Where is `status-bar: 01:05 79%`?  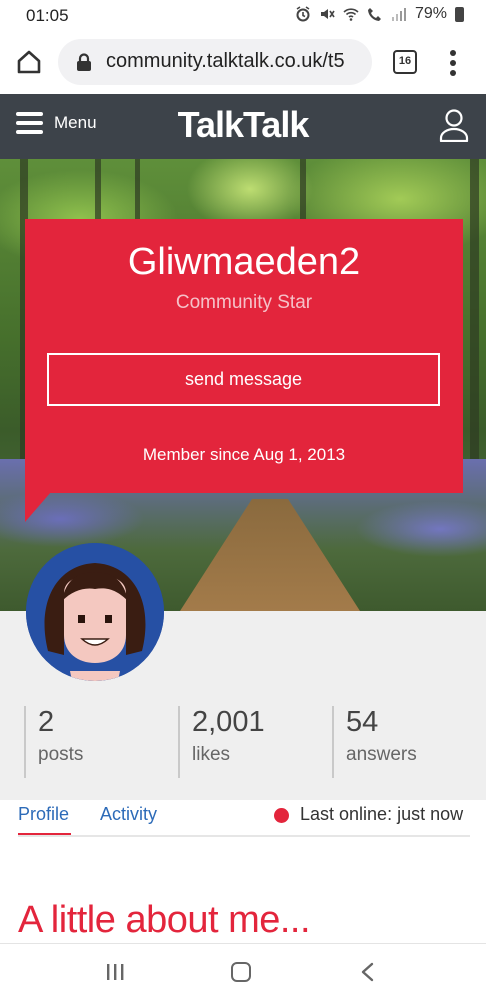 status-bar: 01:05 79% is located at coordinates (243, 16).